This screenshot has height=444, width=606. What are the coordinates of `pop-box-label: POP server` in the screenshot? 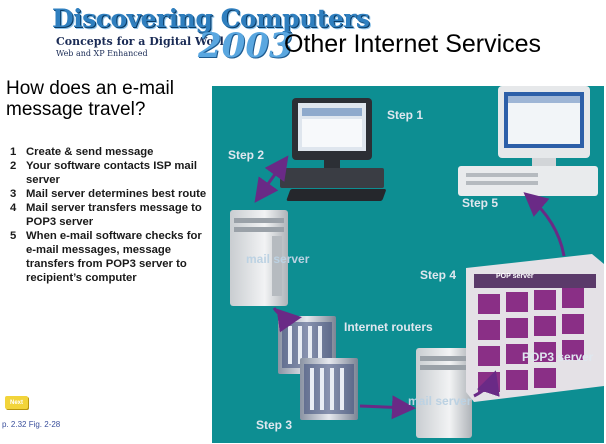 It's located at (515, 276).